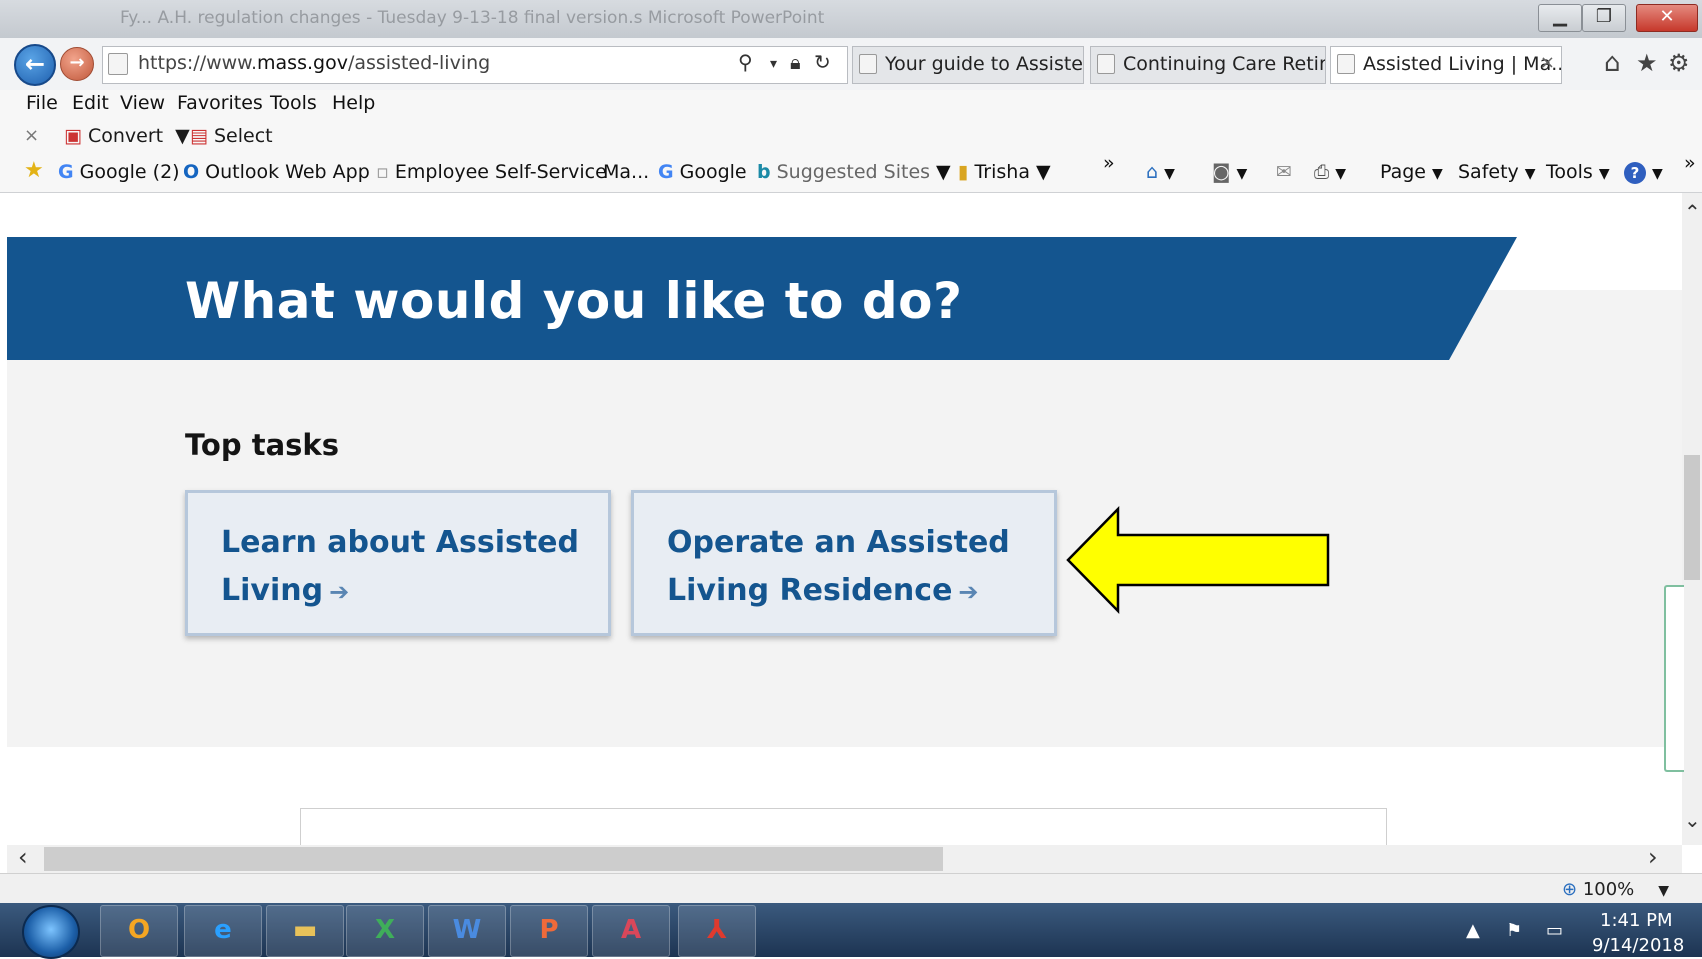 The height and width of the screenshot is (959, 1702). I want to click on scroll-right-icon: ›, so click(1653, 857).